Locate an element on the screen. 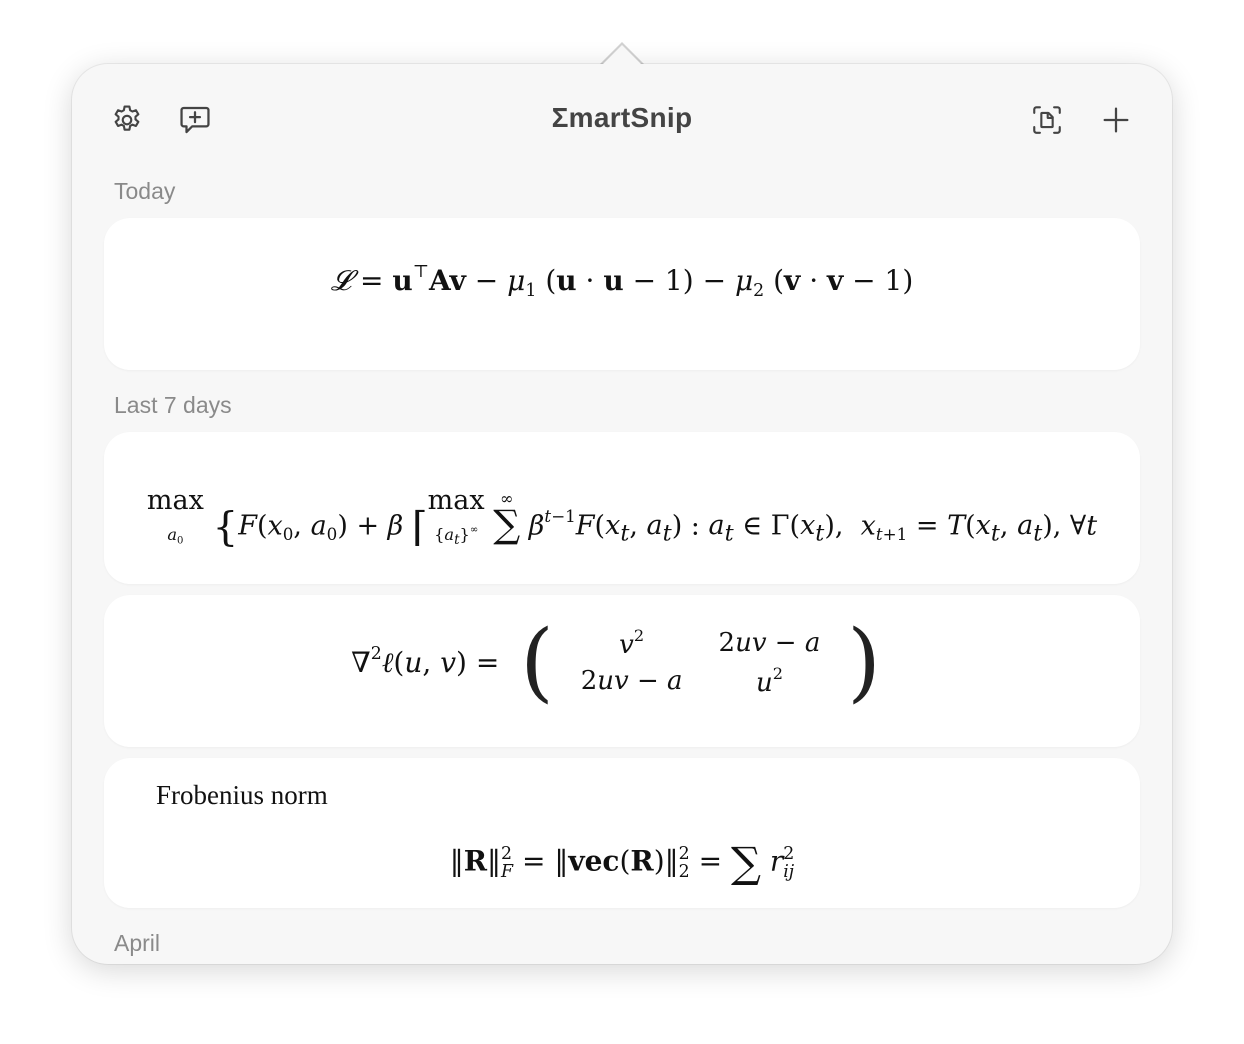 The image size is (1244, 1044). hessian-formula: ∇2ℓ(u, v) = ( v2 2uv − a 2uv − a u2 ) is located at coordinates (622, 662).